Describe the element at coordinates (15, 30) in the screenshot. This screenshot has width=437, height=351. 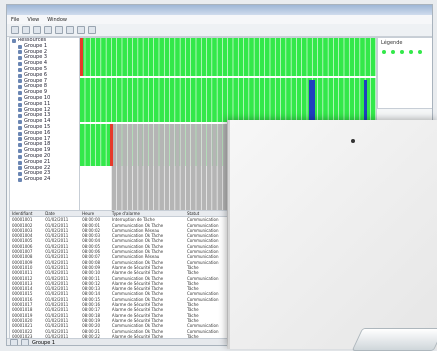
I see `open-icon` at that location.